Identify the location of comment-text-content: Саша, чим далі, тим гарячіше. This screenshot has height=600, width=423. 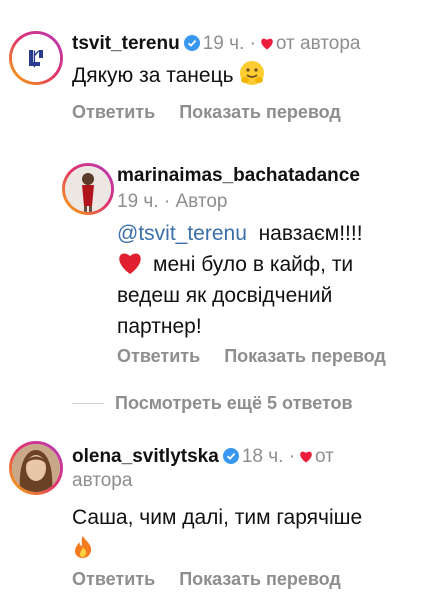
(217, 517).